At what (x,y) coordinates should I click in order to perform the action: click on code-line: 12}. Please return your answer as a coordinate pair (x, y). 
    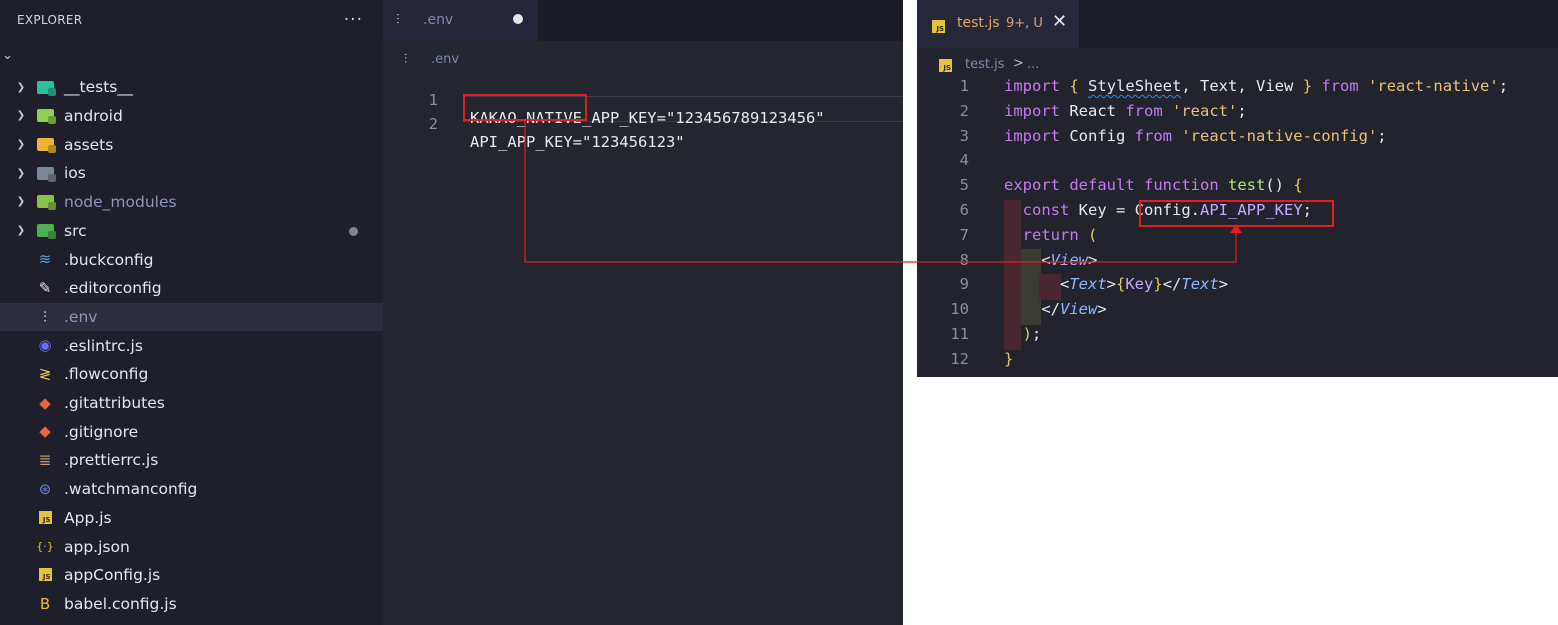
    Looking at the image, I should click on (1237, 362).